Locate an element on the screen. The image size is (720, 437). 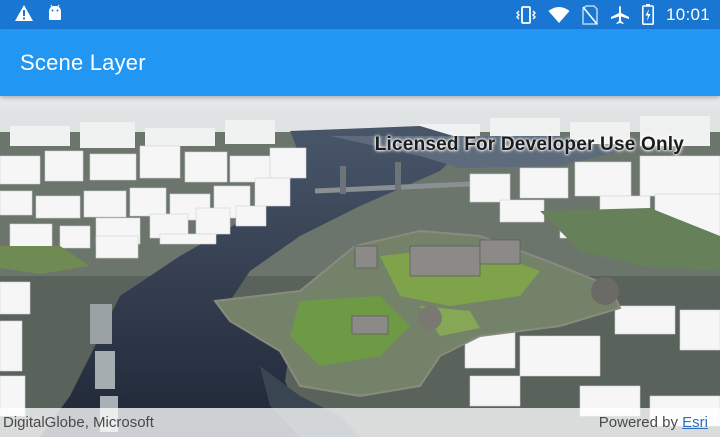
powered-by-text: Powered by Esri is located at coordinates (653, 422).